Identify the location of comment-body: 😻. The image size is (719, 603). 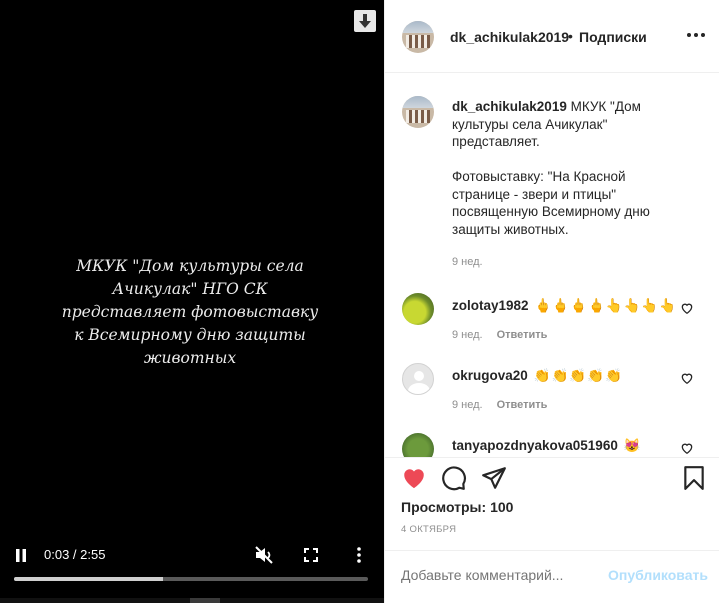
(632, 445).